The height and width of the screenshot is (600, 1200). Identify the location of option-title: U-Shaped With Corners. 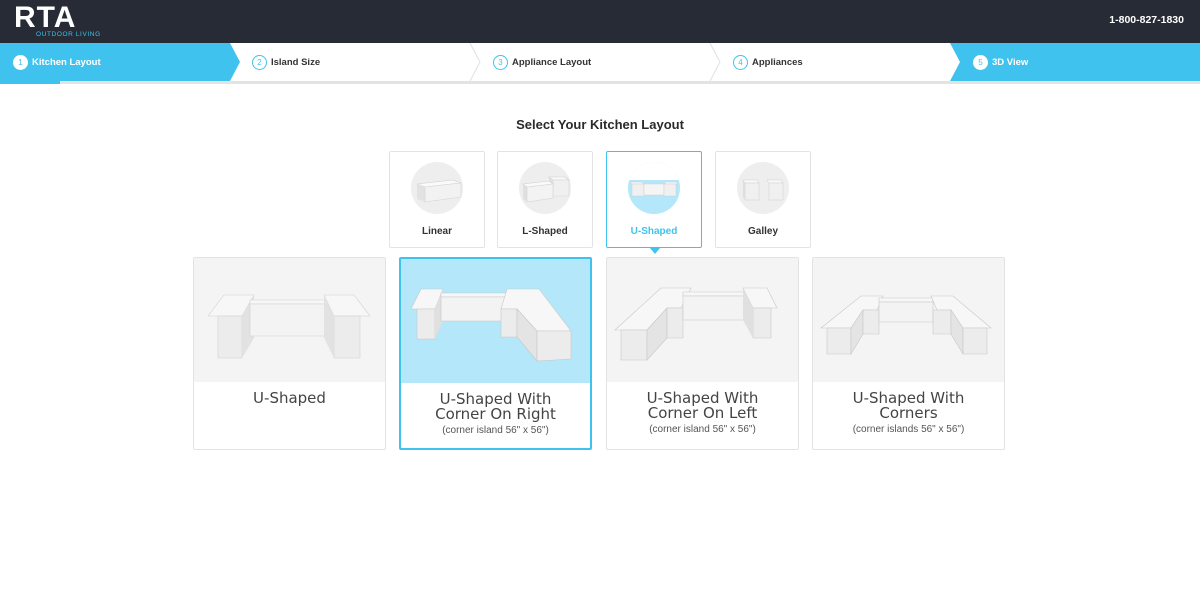
(908, 406).